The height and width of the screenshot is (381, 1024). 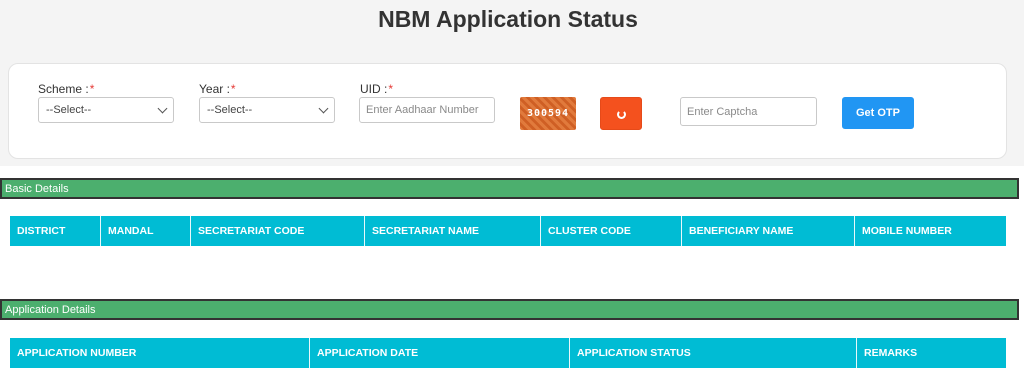 I want to click on column-header: APPLICATION STATUS, so click(x=713, y=353).